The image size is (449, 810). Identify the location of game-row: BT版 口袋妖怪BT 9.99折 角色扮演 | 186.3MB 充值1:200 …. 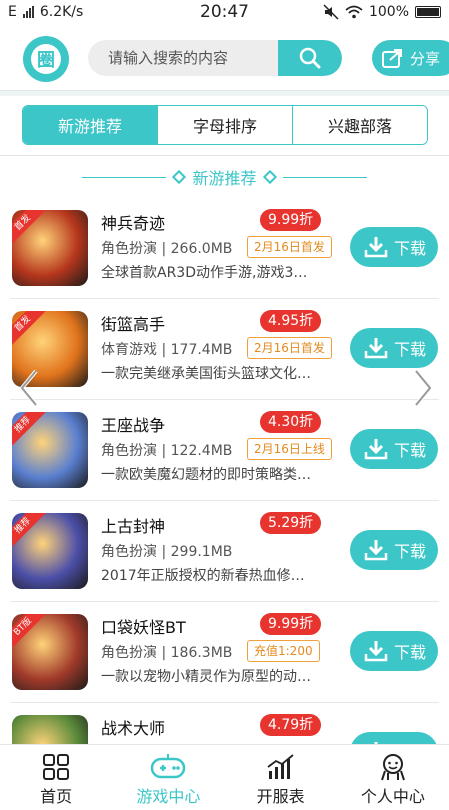
(224, 652).